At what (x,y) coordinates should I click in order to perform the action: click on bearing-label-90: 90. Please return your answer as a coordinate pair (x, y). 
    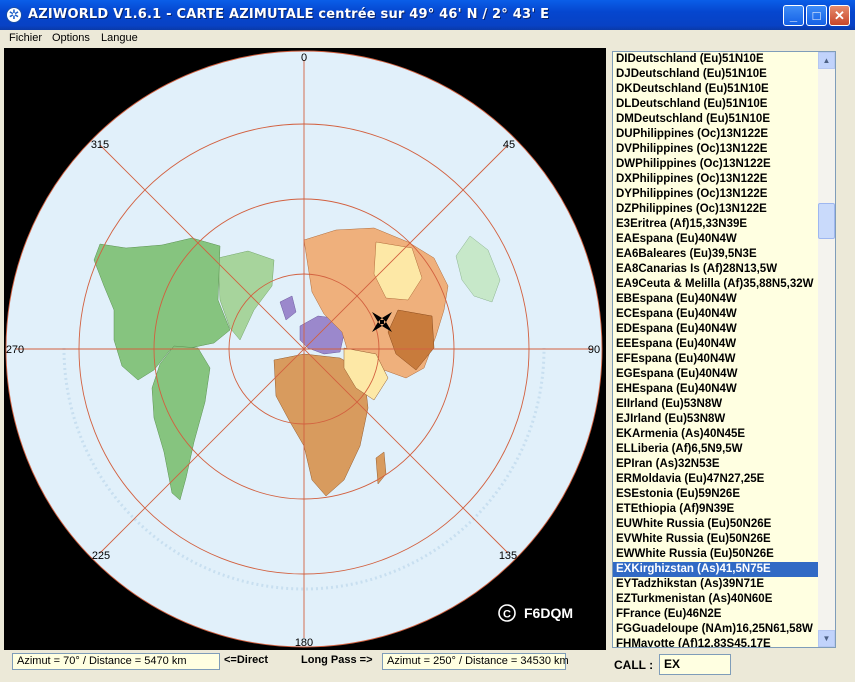
    Looking at the image, I should click on (594, 350).